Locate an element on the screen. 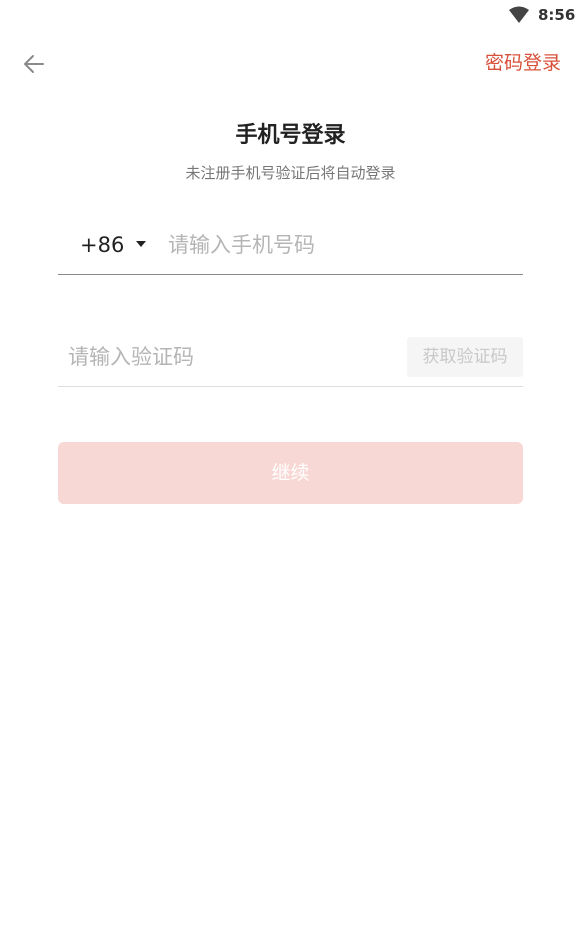 This screenshot has width=581, height=930. code-field-row: 获取验证码 is located at coordinates (290, 358).